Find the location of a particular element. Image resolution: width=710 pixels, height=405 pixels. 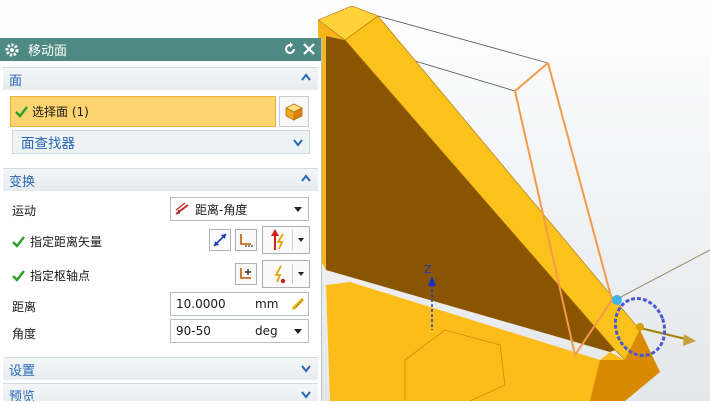

distance-value: 10.0000 is located at coordinates (201, 304).